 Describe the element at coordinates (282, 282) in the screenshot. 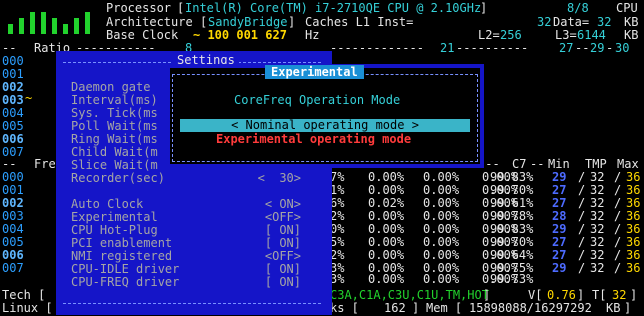

I see `settings-item-value: [ ON]` at that location.